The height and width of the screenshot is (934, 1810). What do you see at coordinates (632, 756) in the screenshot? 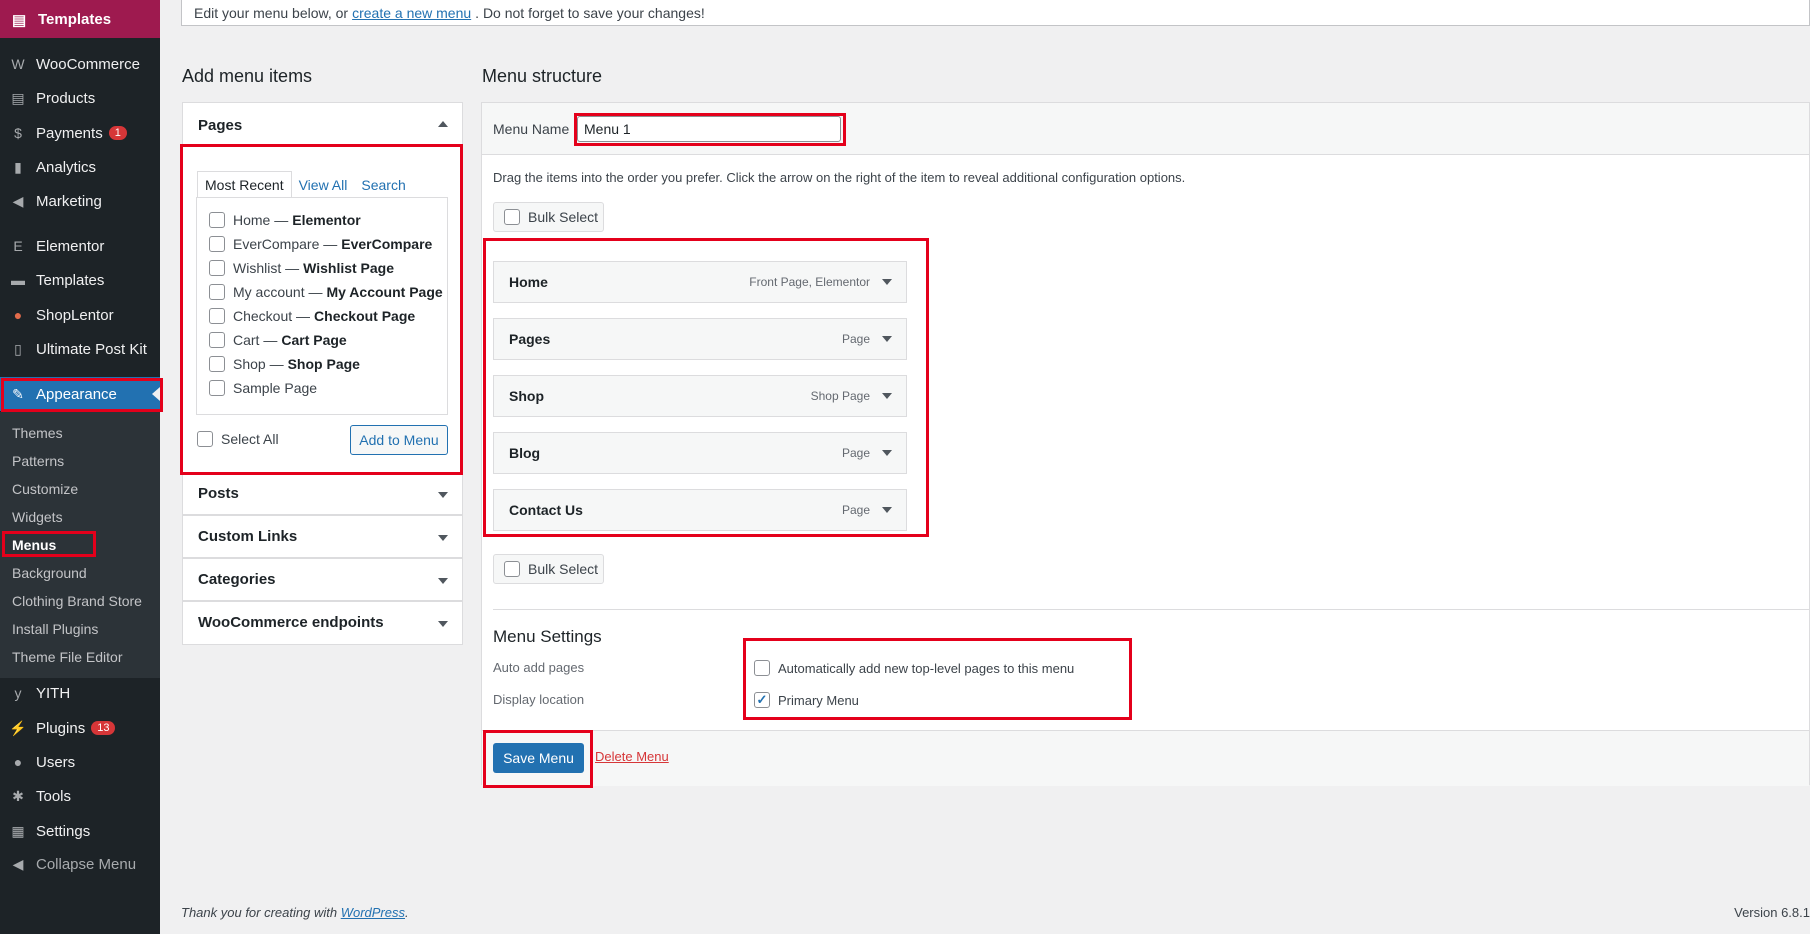
I see `delete-menu-link: Delete Menu` at bounding box center [632, 756].